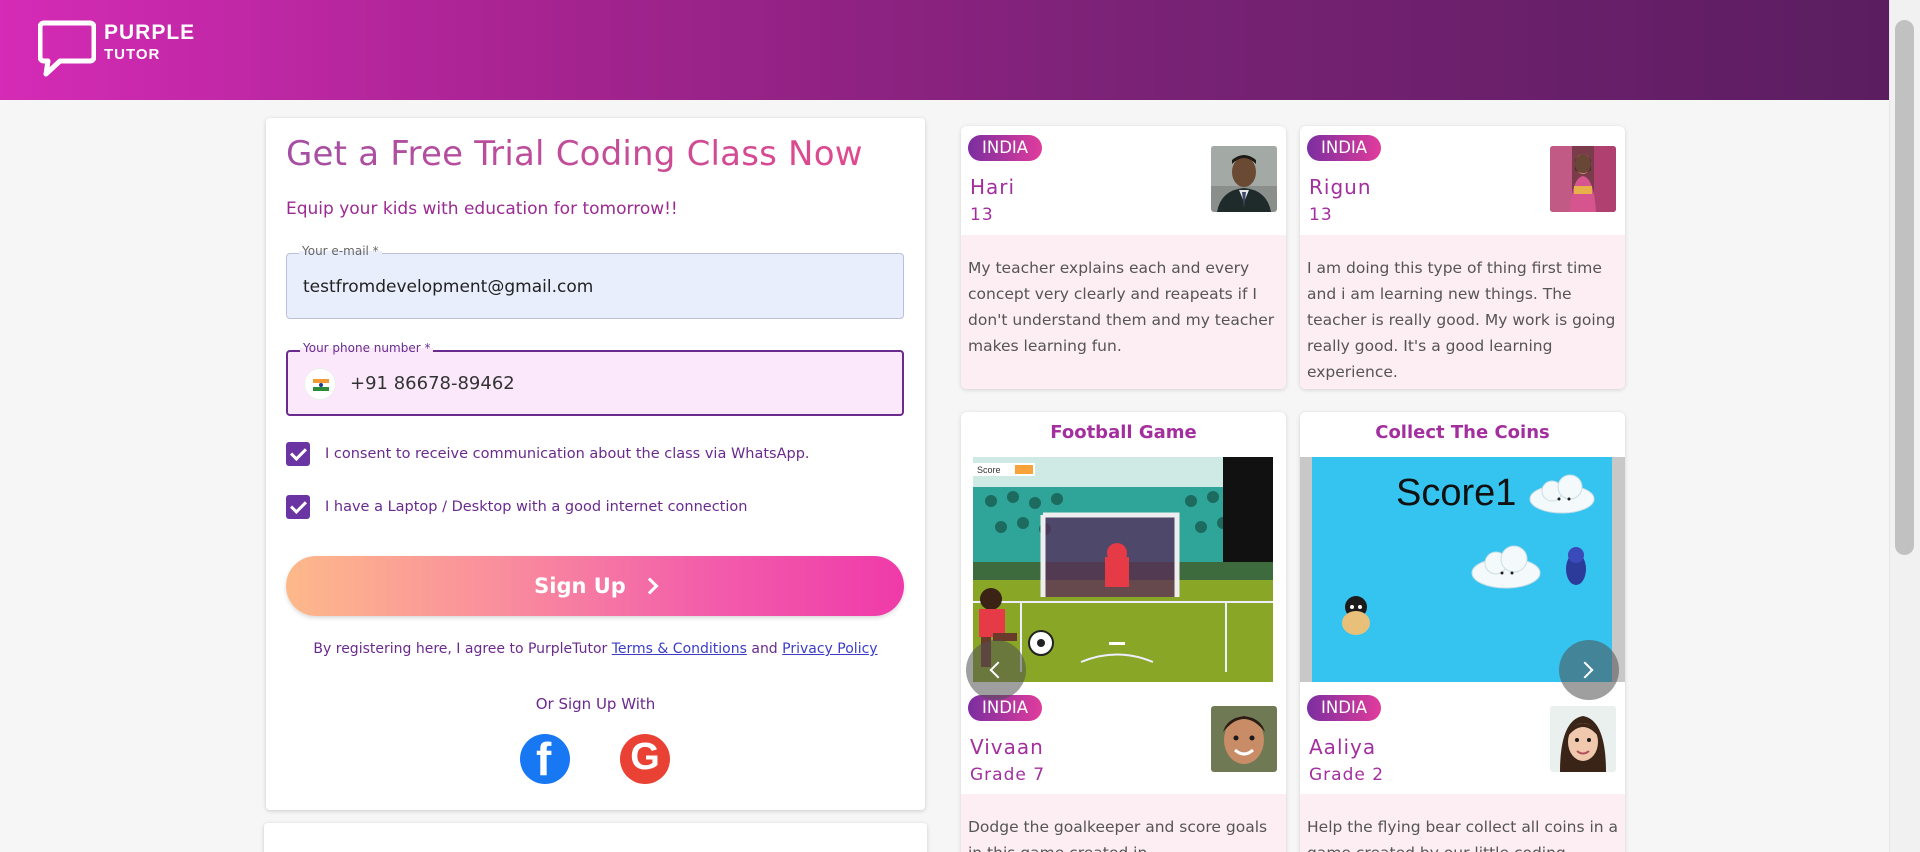 This screenshot has width=1920, height=852. I want to click on game-title: Football Game, so click(1123, 432).